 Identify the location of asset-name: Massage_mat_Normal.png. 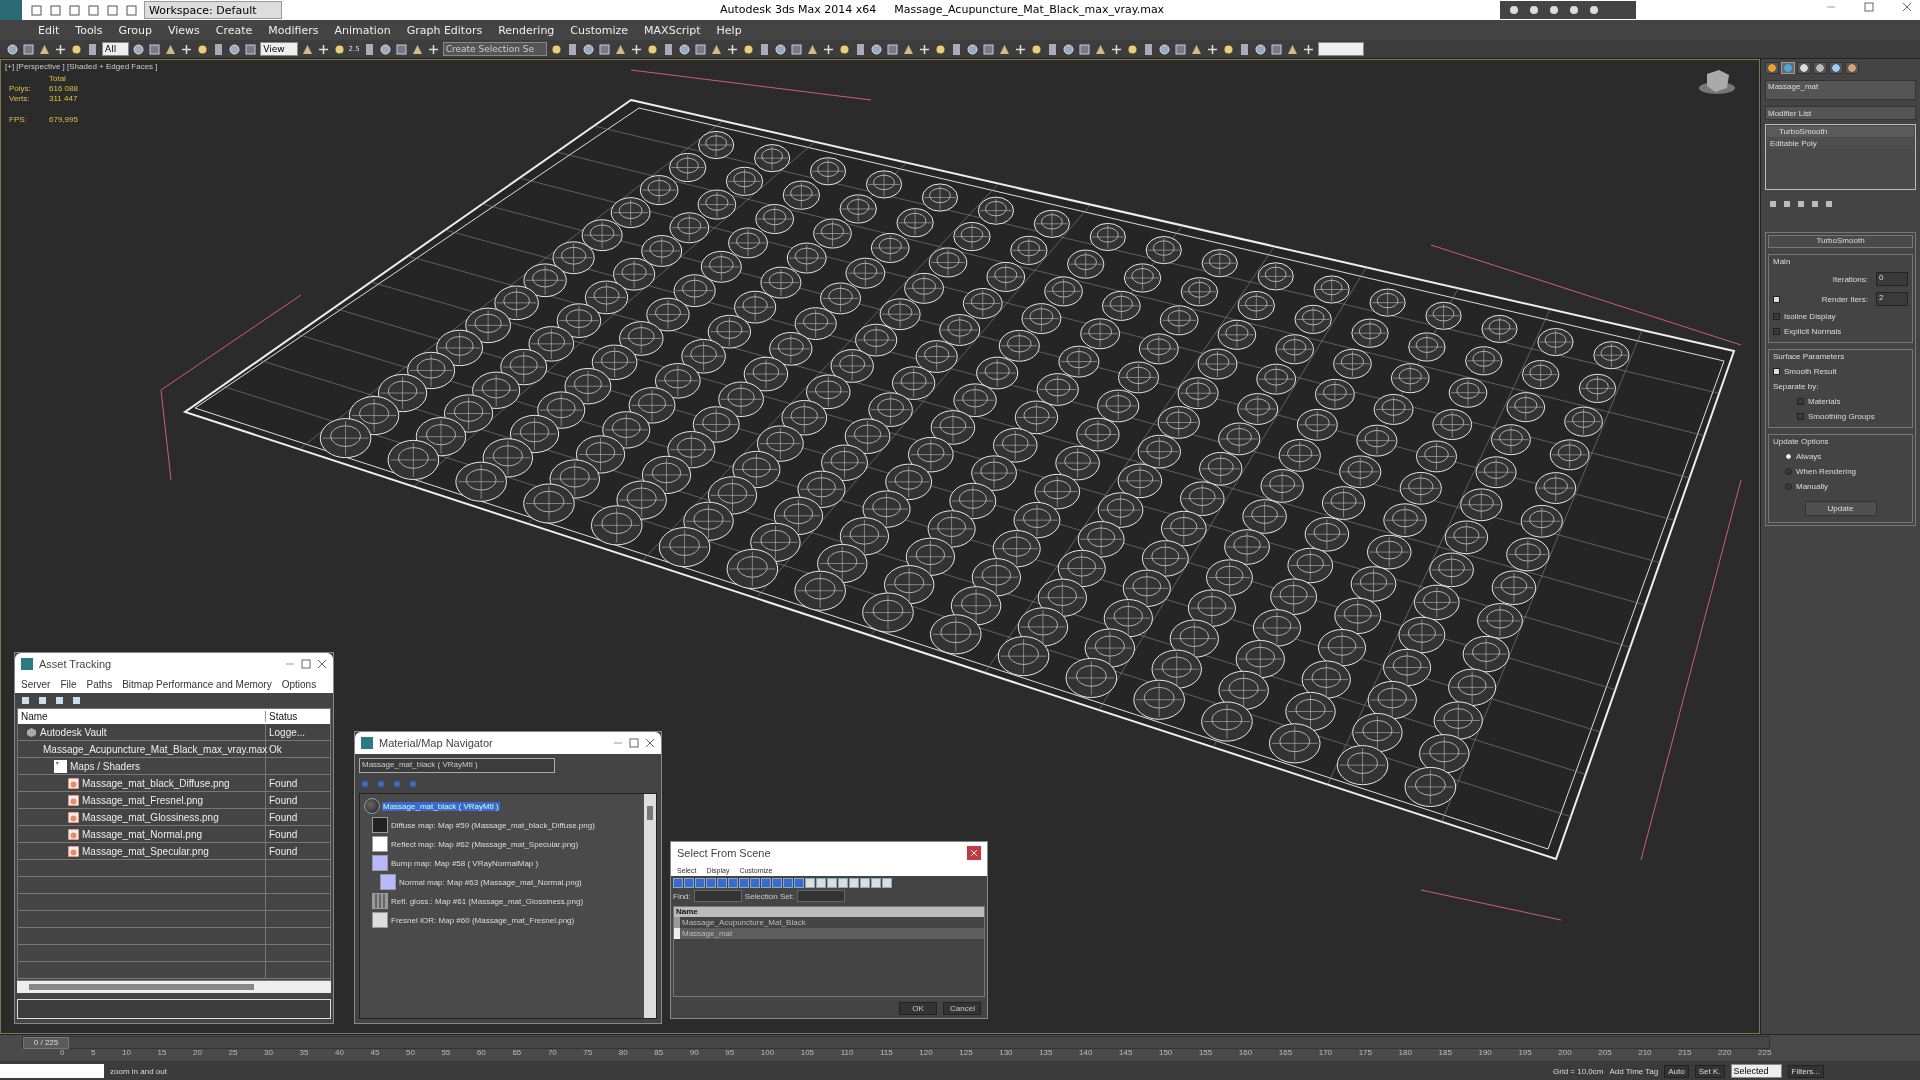
(142, 834).